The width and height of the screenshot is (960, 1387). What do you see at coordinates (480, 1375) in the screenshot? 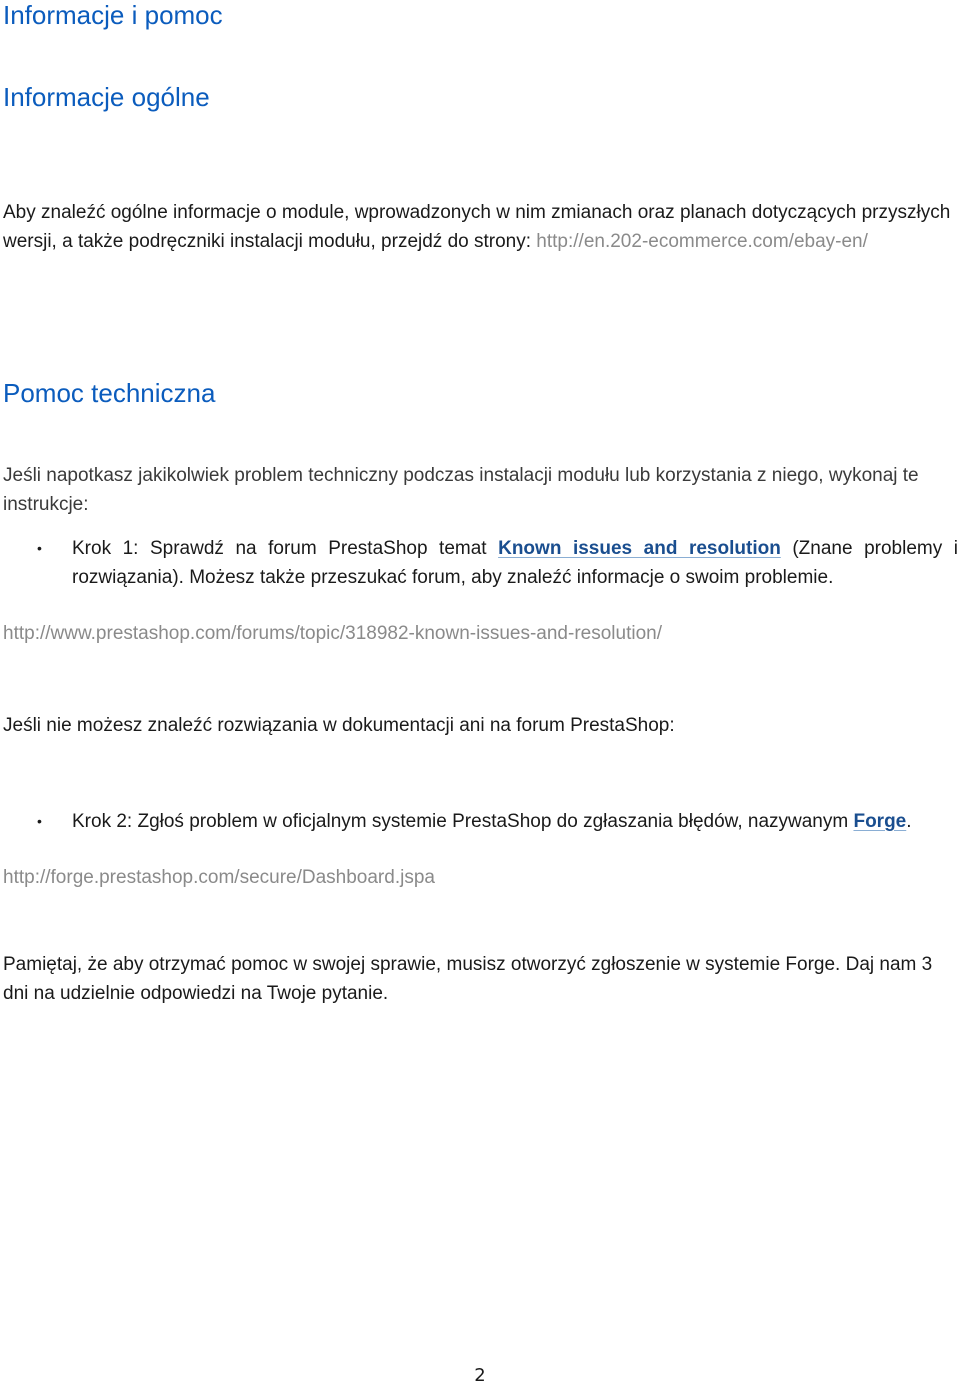
I see `page-number: 2` at bounding box center [480, 1375].